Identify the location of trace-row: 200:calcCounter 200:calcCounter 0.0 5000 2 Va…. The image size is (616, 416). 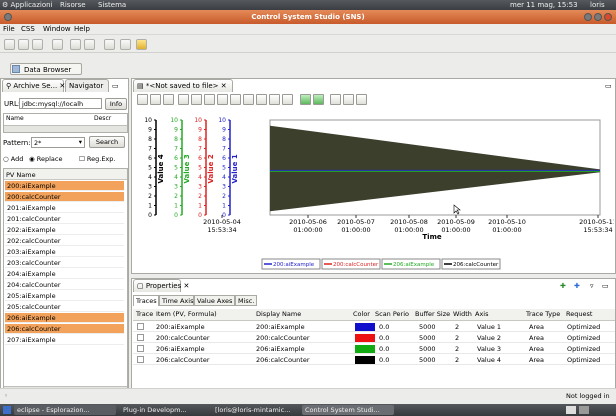
(374, 338).